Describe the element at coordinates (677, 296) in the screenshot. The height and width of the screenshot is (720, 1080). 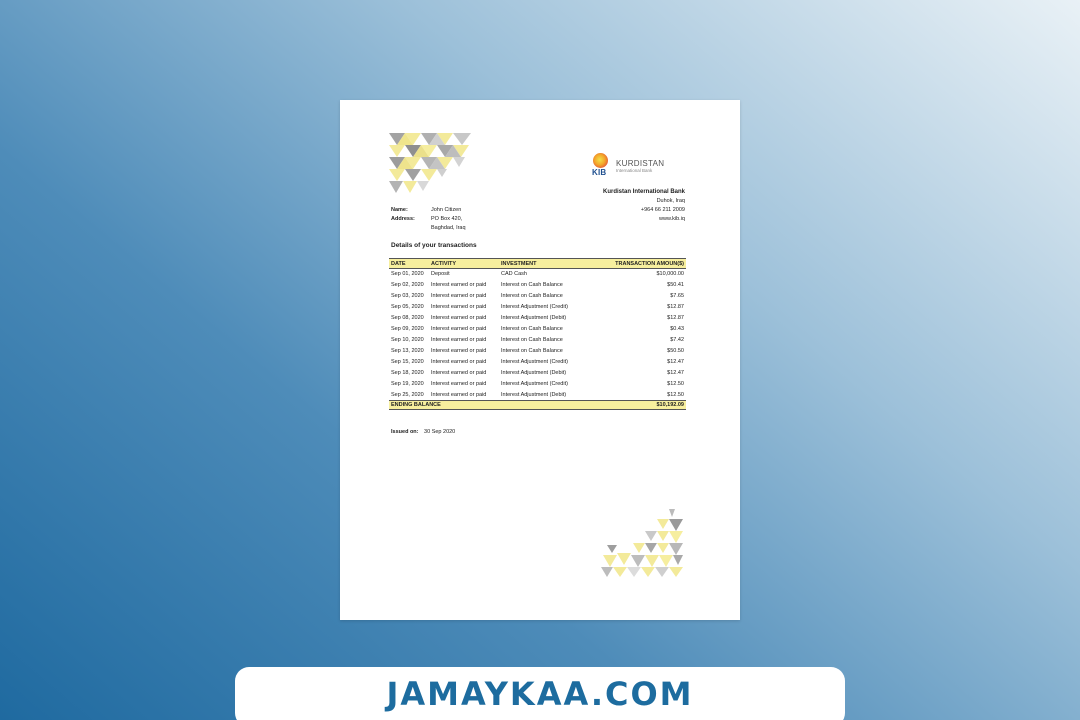
I see `cell-amount: $7.65` at that location.